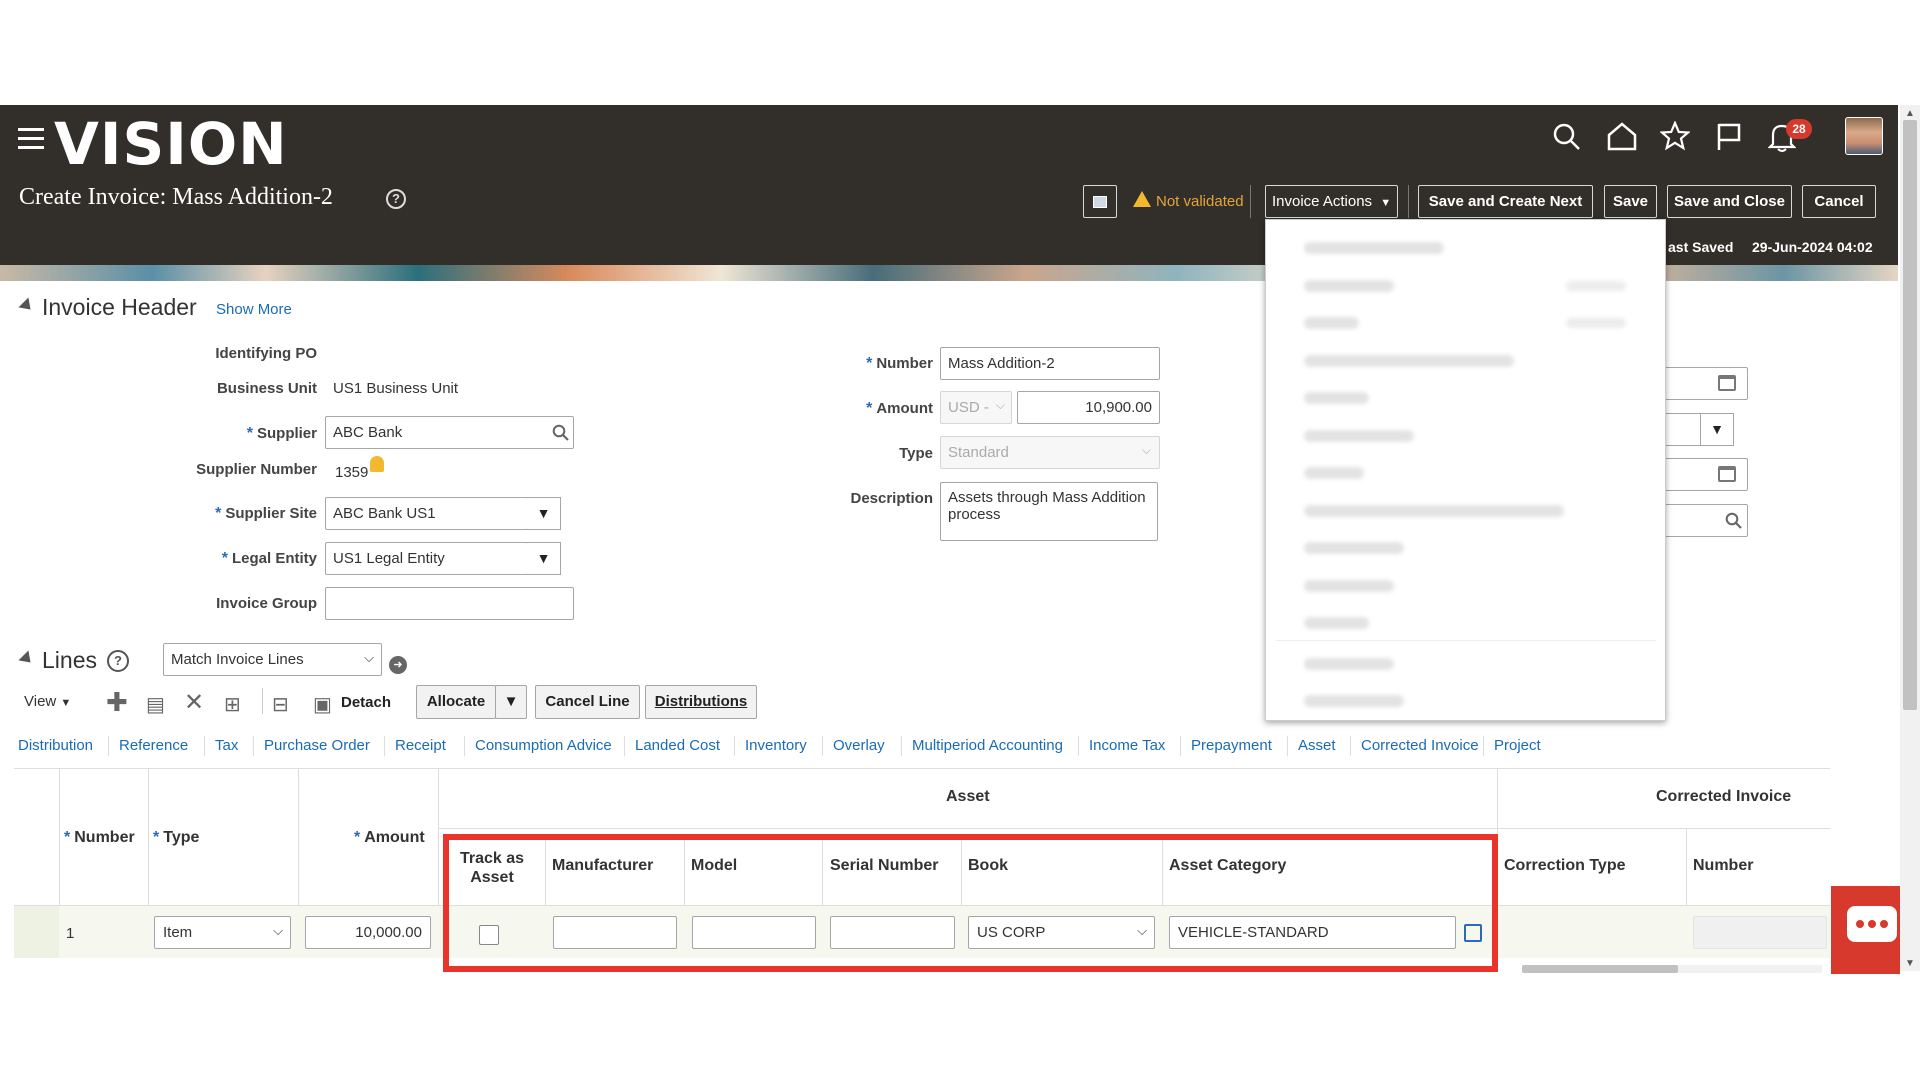 This screenshot has width=1920, height=1080. What do you see at coordinates (426, 513) in the screenshot?
I see `supplier-site-select: ABC Bank US1` at bounding box center [426, 513].